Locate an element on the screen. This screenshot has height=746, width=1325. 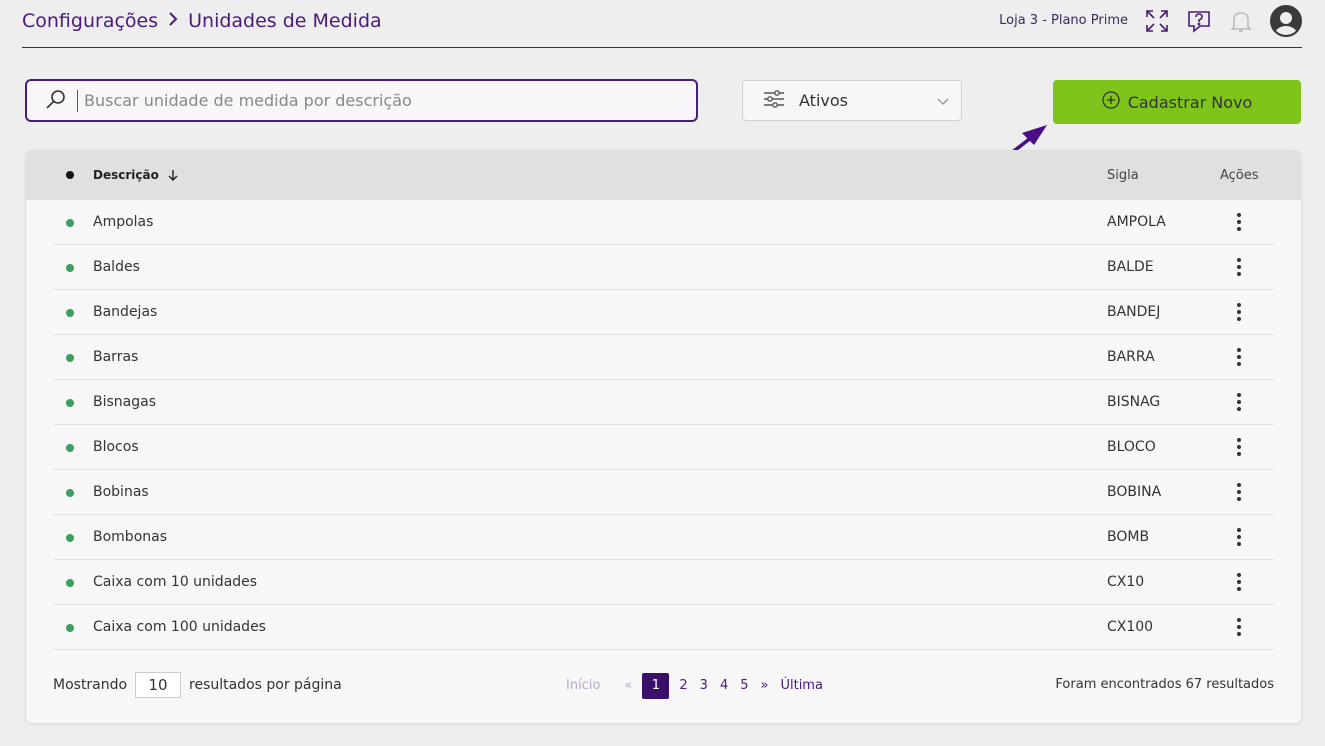
fullscreen-icon is located at coordinates (1157, 21).